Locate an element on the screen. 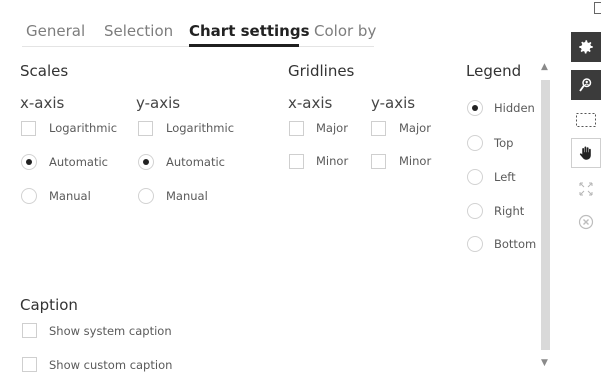 The width and height of the screenshot is (601, 380). legend-top-label: Top is located at coordinates (504, 143).